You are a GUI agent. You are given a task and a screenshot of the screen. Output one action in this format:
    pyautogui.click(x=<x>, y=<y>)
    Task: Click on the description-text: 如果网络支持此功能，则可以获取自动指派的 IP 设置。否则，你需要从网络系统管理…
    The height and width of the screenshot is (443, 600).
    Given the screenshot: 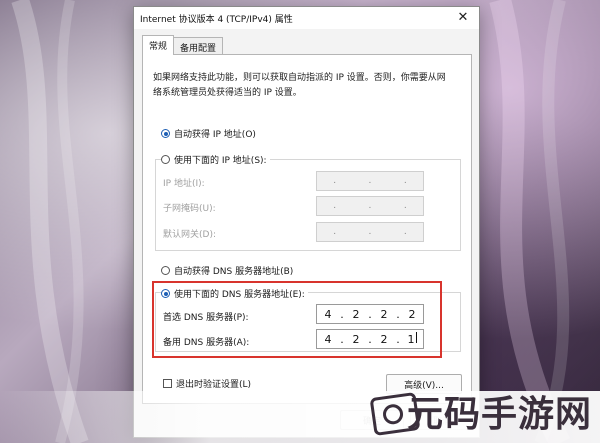 What is the action you would take?
    pyautogui.click(x=299, y=85)
    